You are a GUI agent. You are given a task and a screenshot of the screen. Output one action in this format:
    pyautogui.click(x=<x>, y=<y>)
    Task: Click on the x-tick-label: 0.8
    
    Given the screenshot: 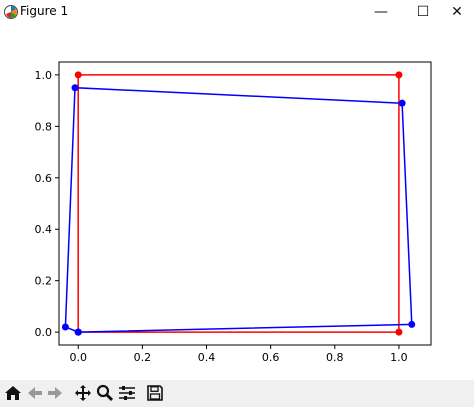 What is the action you would take?
    pyautogui.click(x=335, y=357)
    